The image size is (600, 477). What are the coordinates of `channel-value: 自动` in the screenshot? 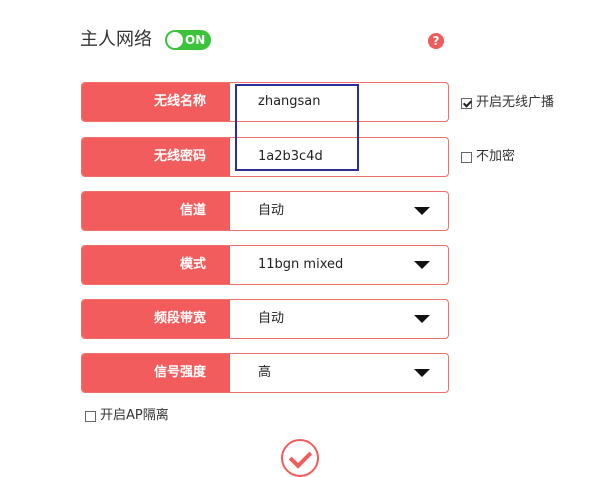 It's located at (271, 210).